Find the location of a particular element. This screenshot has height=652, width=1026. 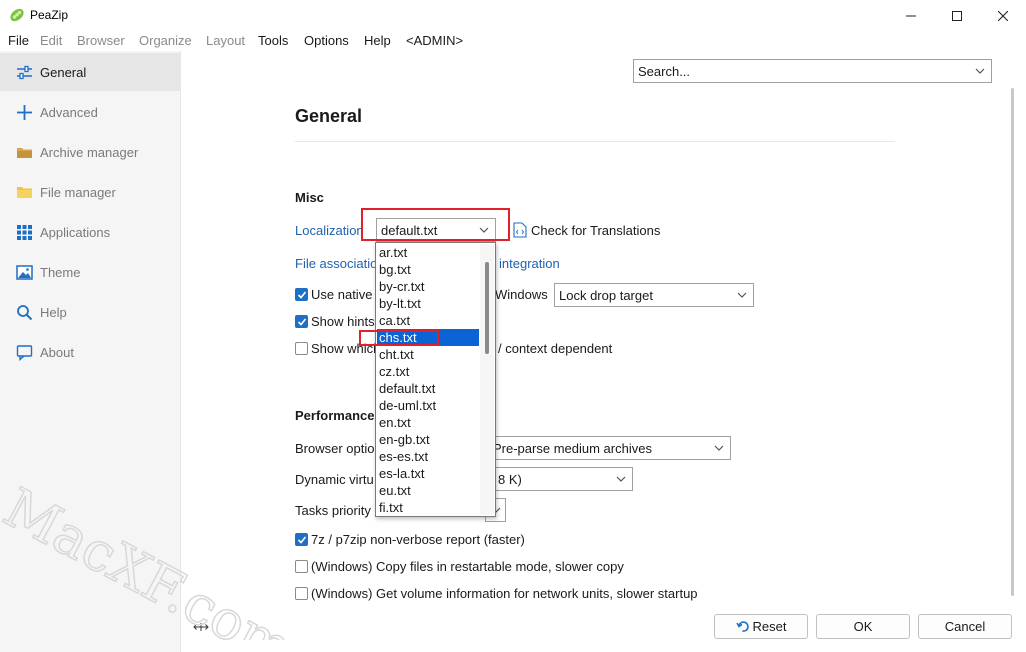

sidebar-item-file-manager: File manager is located at coordinates (90, 192).